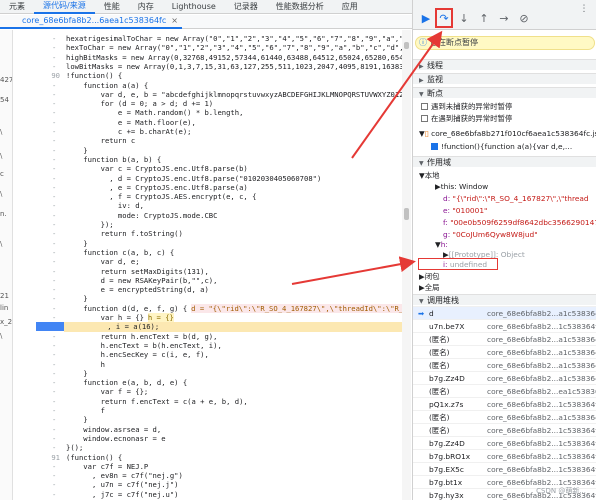 The height and width of the screenshot is (500, 596). I want to click on step-out-icon: ↑, so click(484, 19).